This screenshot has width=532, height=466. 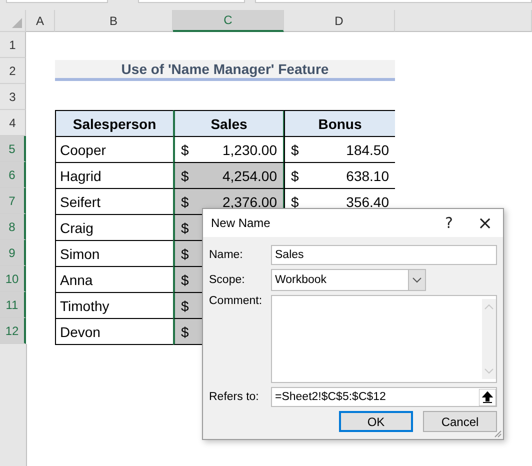 What do you see at coordinates (13, 305) in the screenshot?
I see `row-header: 11` at bounding box center [13, 305].